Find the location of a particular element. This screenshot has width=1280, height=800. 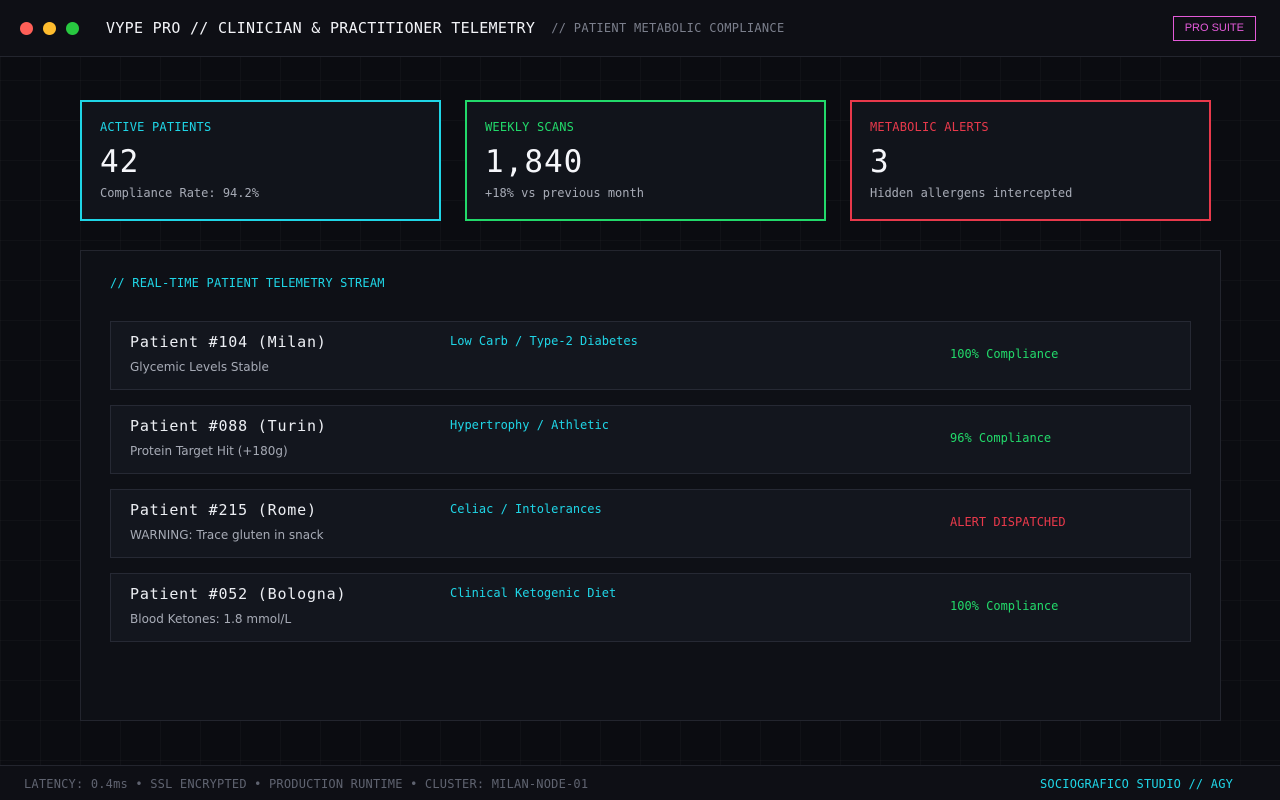

window-controls is located at coordinates (49, 28).